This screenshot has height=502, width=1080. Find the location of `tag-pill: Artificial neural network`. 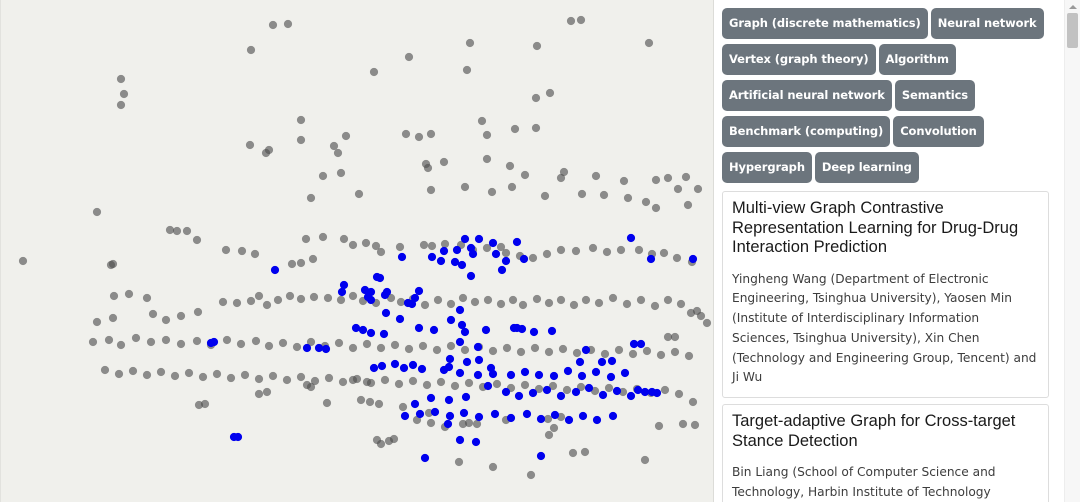

tag-pill: Artificial neural network is located at coordinates (807, 95).